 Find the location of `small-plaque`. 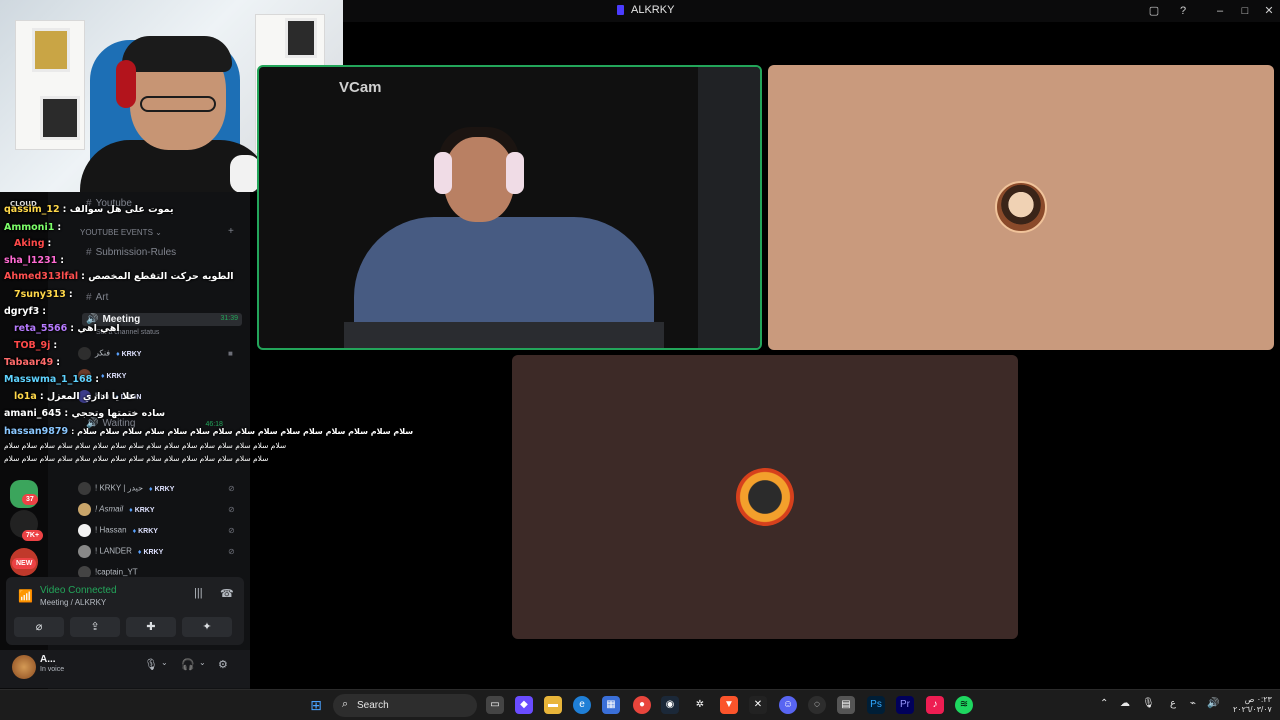

small-plaque is located at coordinates (301, 38).